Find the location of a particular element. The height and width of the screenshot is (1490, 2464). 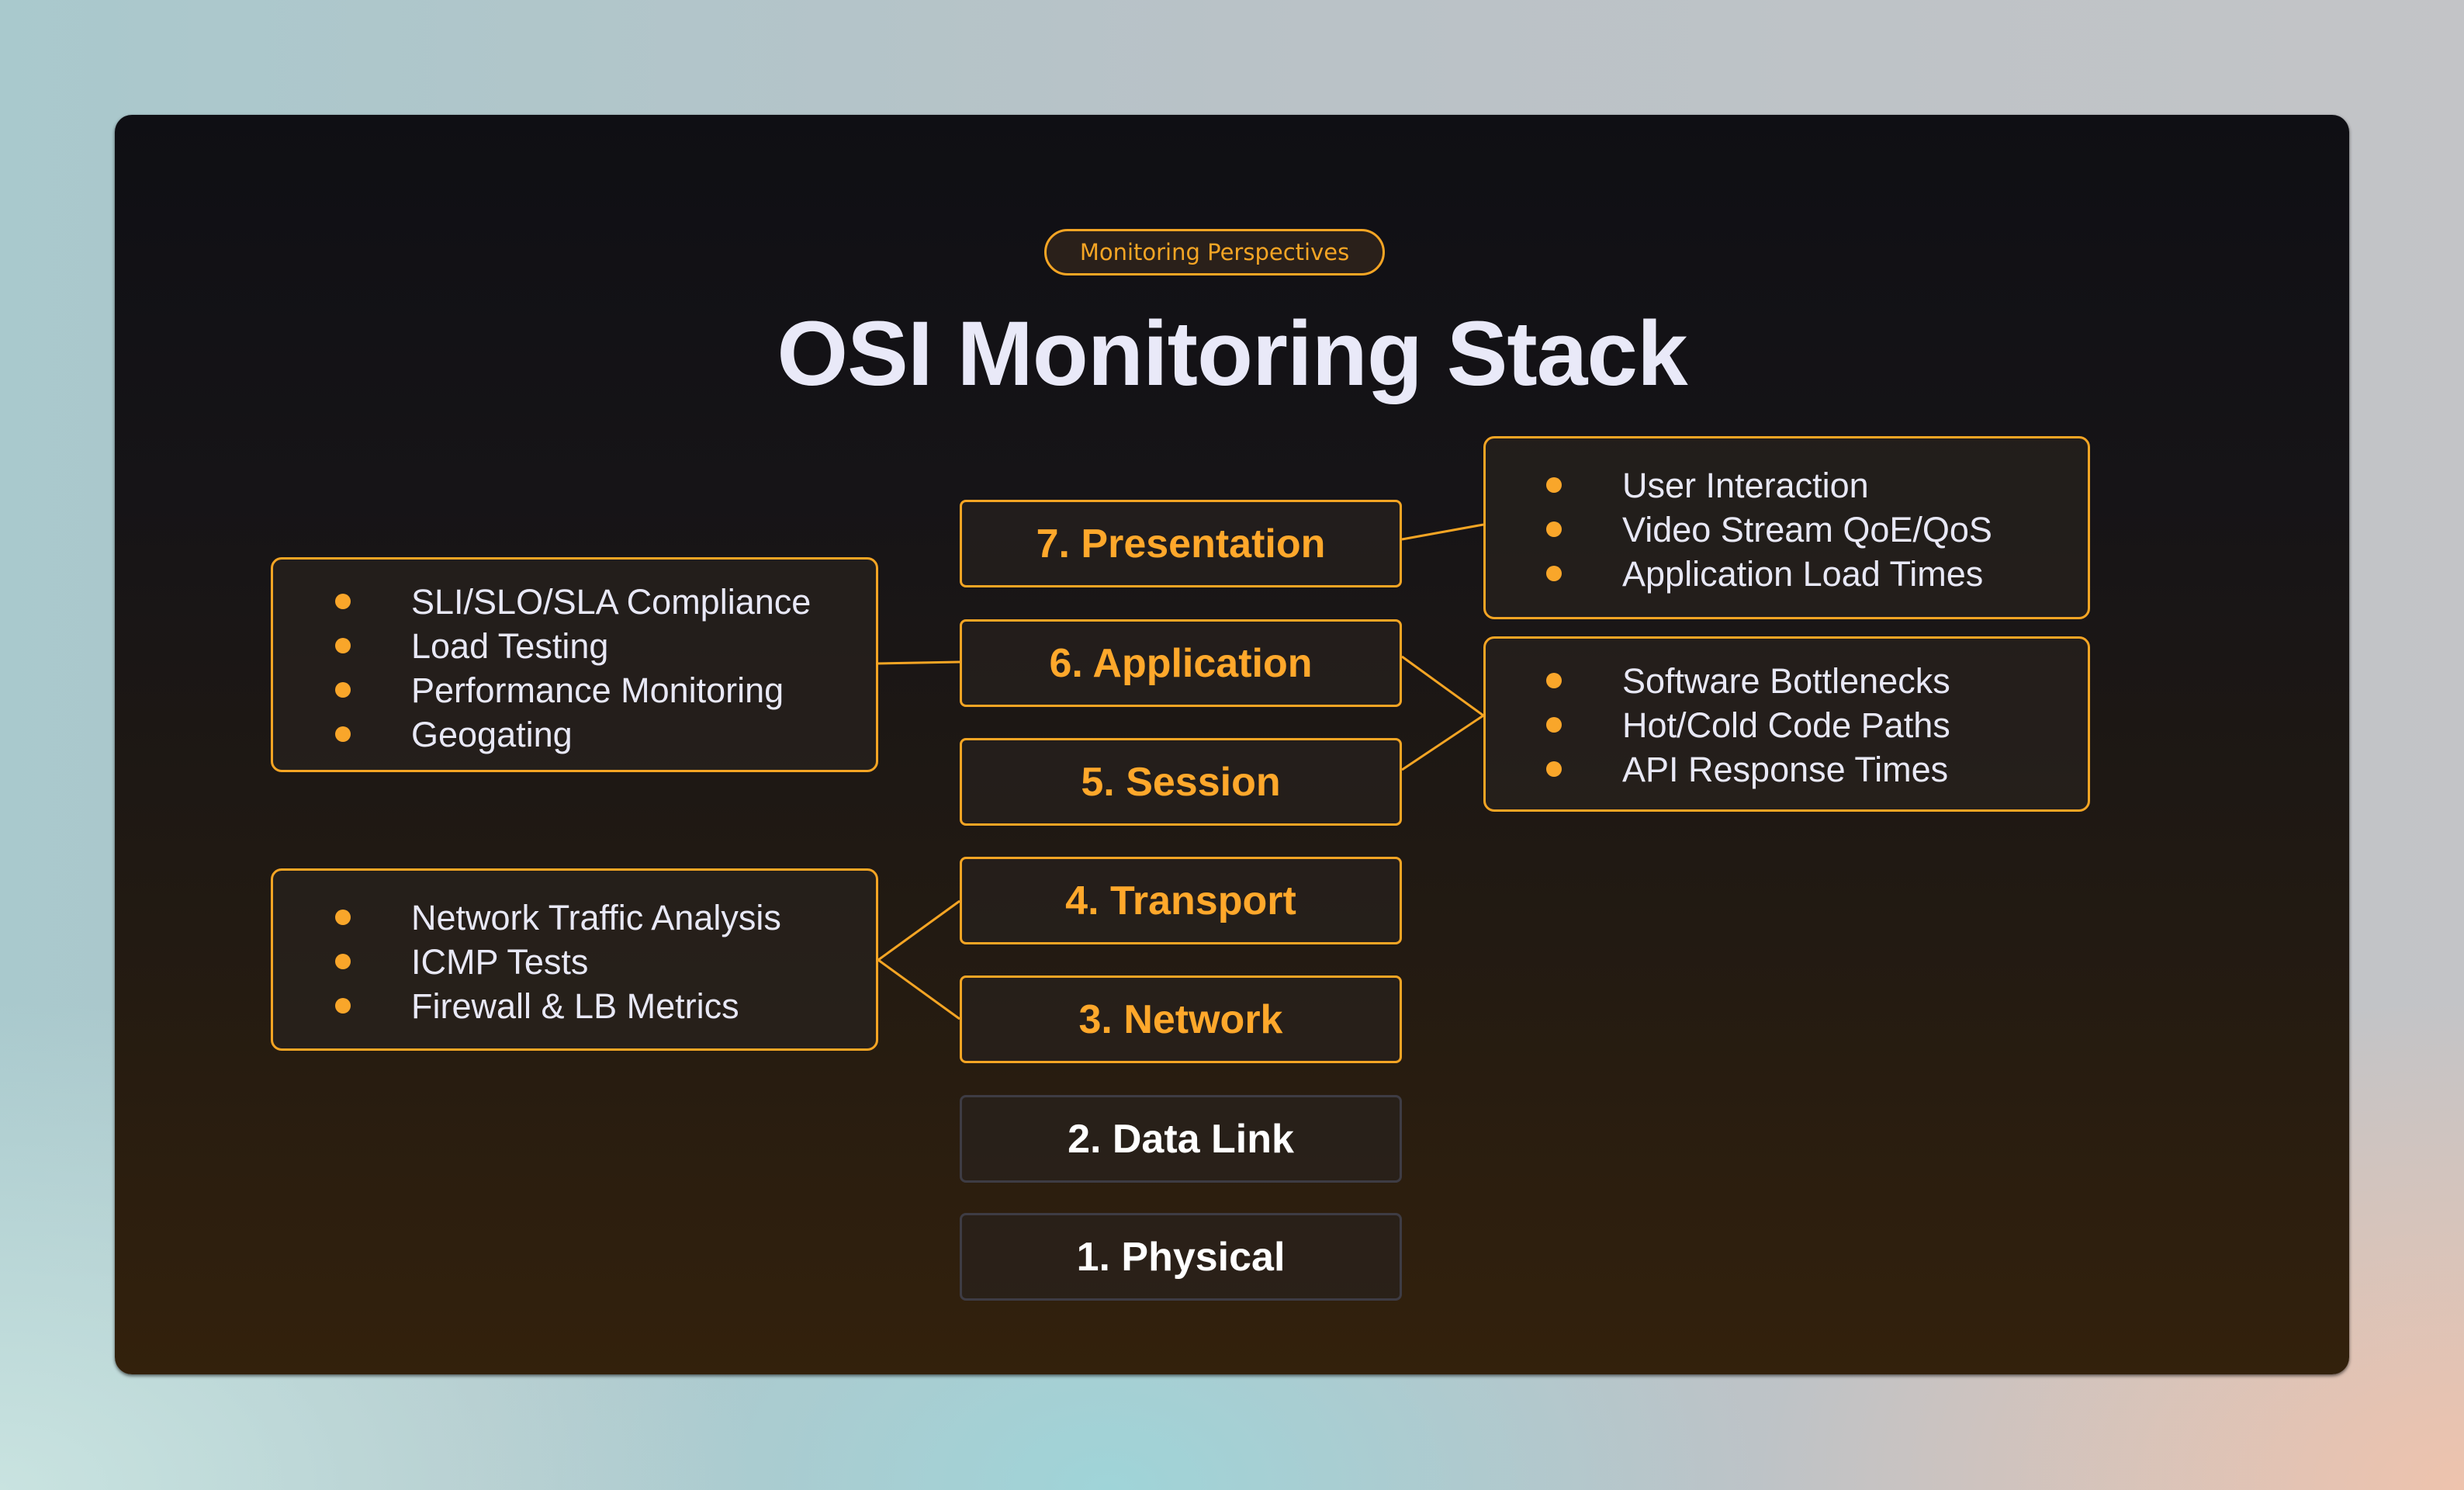

list-item-text: API Response Times is located at coordinates (1785, 769).